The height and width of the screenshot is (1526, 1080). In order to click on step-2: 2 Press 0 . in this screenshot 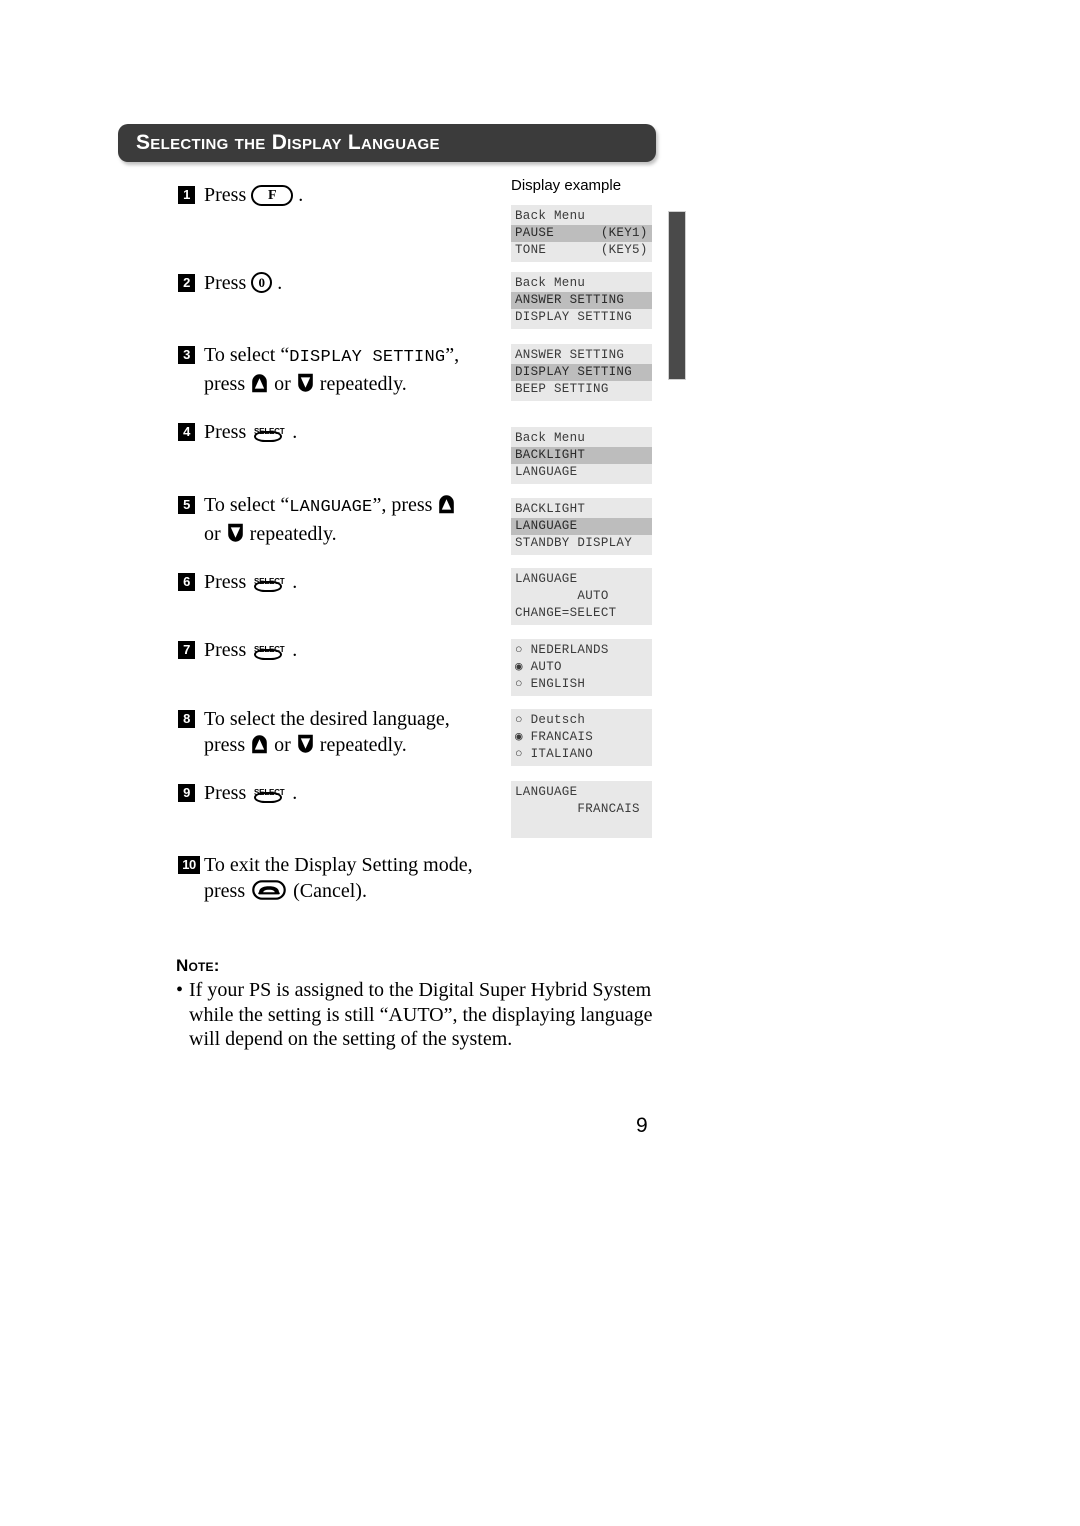, I will do `click(343, 283)`.